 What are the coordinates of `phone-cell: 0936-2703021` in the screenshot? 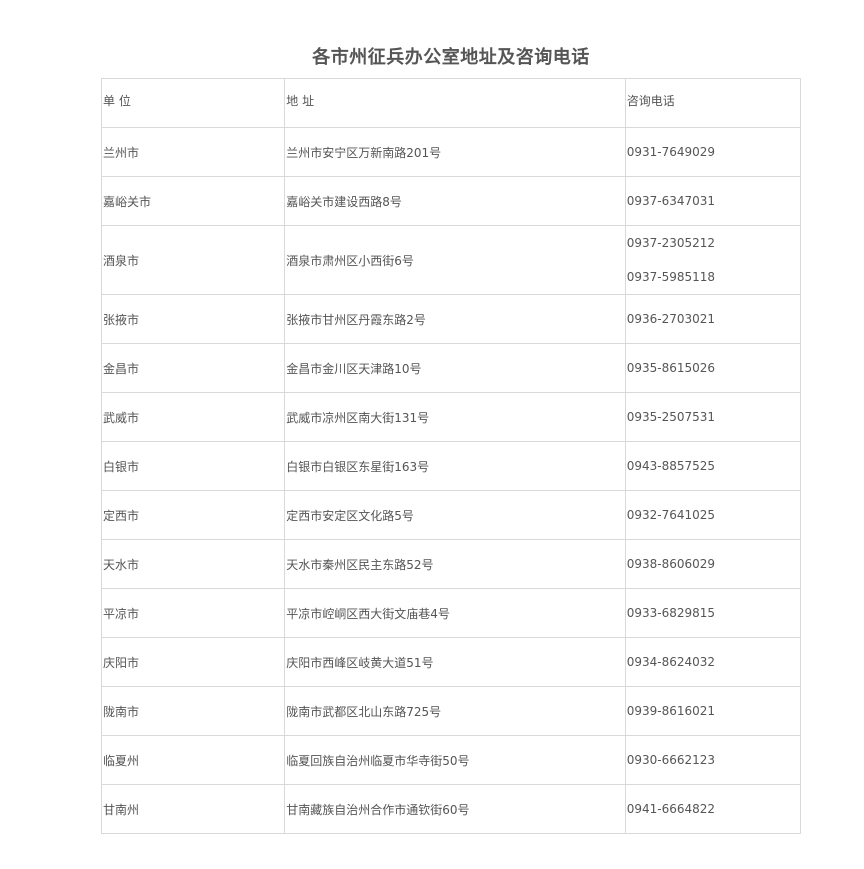 It's located at (713, 319).